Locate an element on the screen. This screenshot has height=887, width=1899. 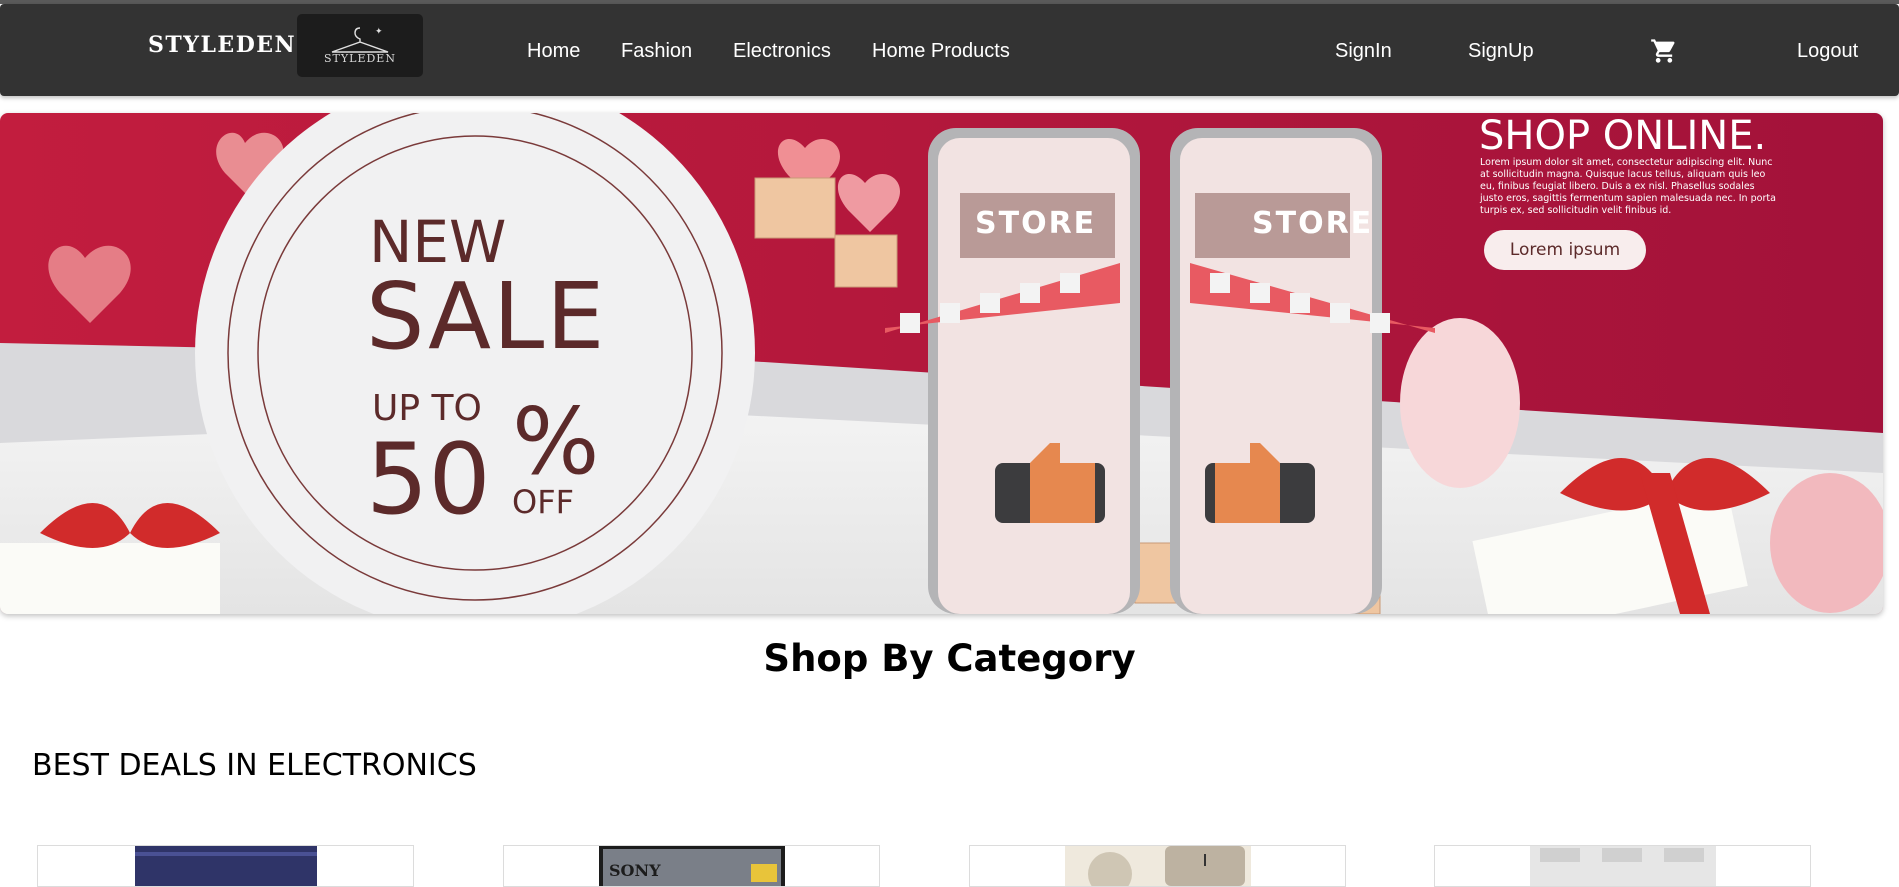
refrigerator-image is located at coordinates (1623, 866).